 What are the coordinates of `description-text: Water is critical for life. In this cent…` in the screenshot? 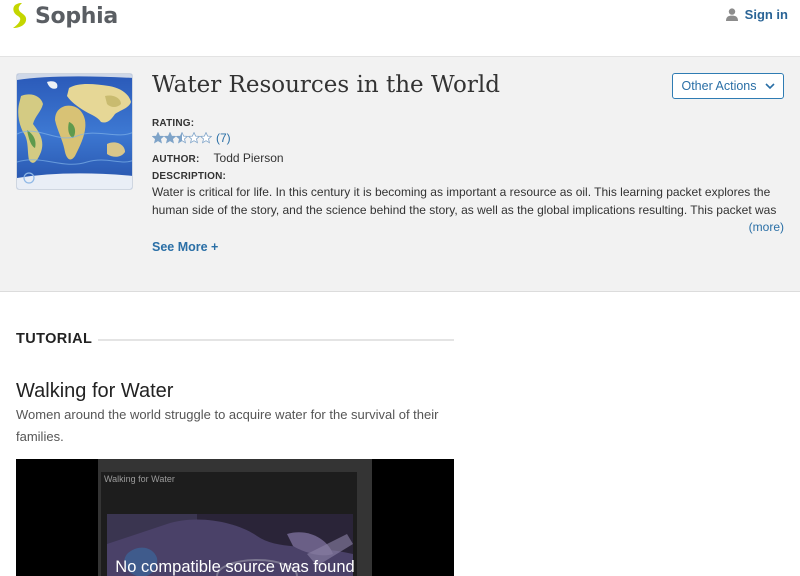 It's located at (472, 201).